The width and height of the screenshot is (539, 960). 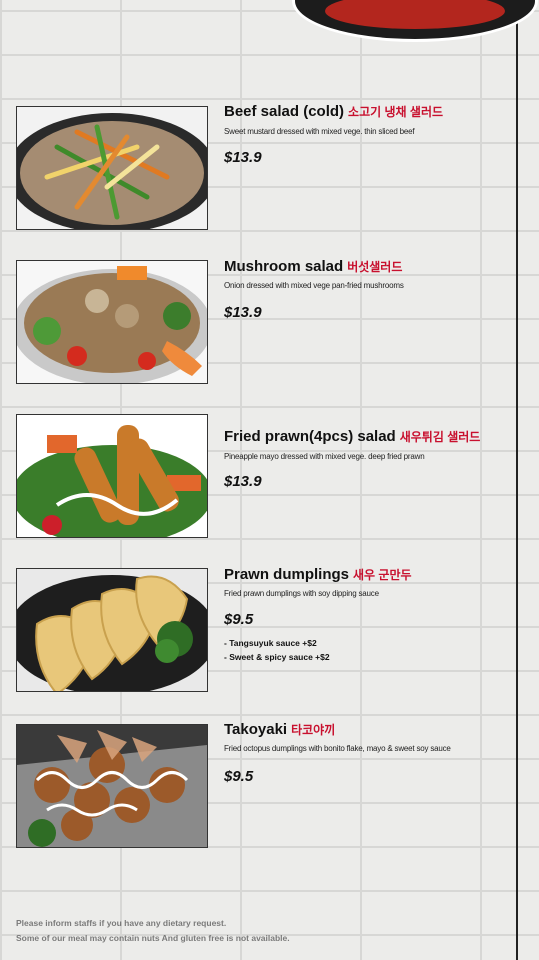 I want to click on prawn-dumplings-photo, so click(x=112, y=630).